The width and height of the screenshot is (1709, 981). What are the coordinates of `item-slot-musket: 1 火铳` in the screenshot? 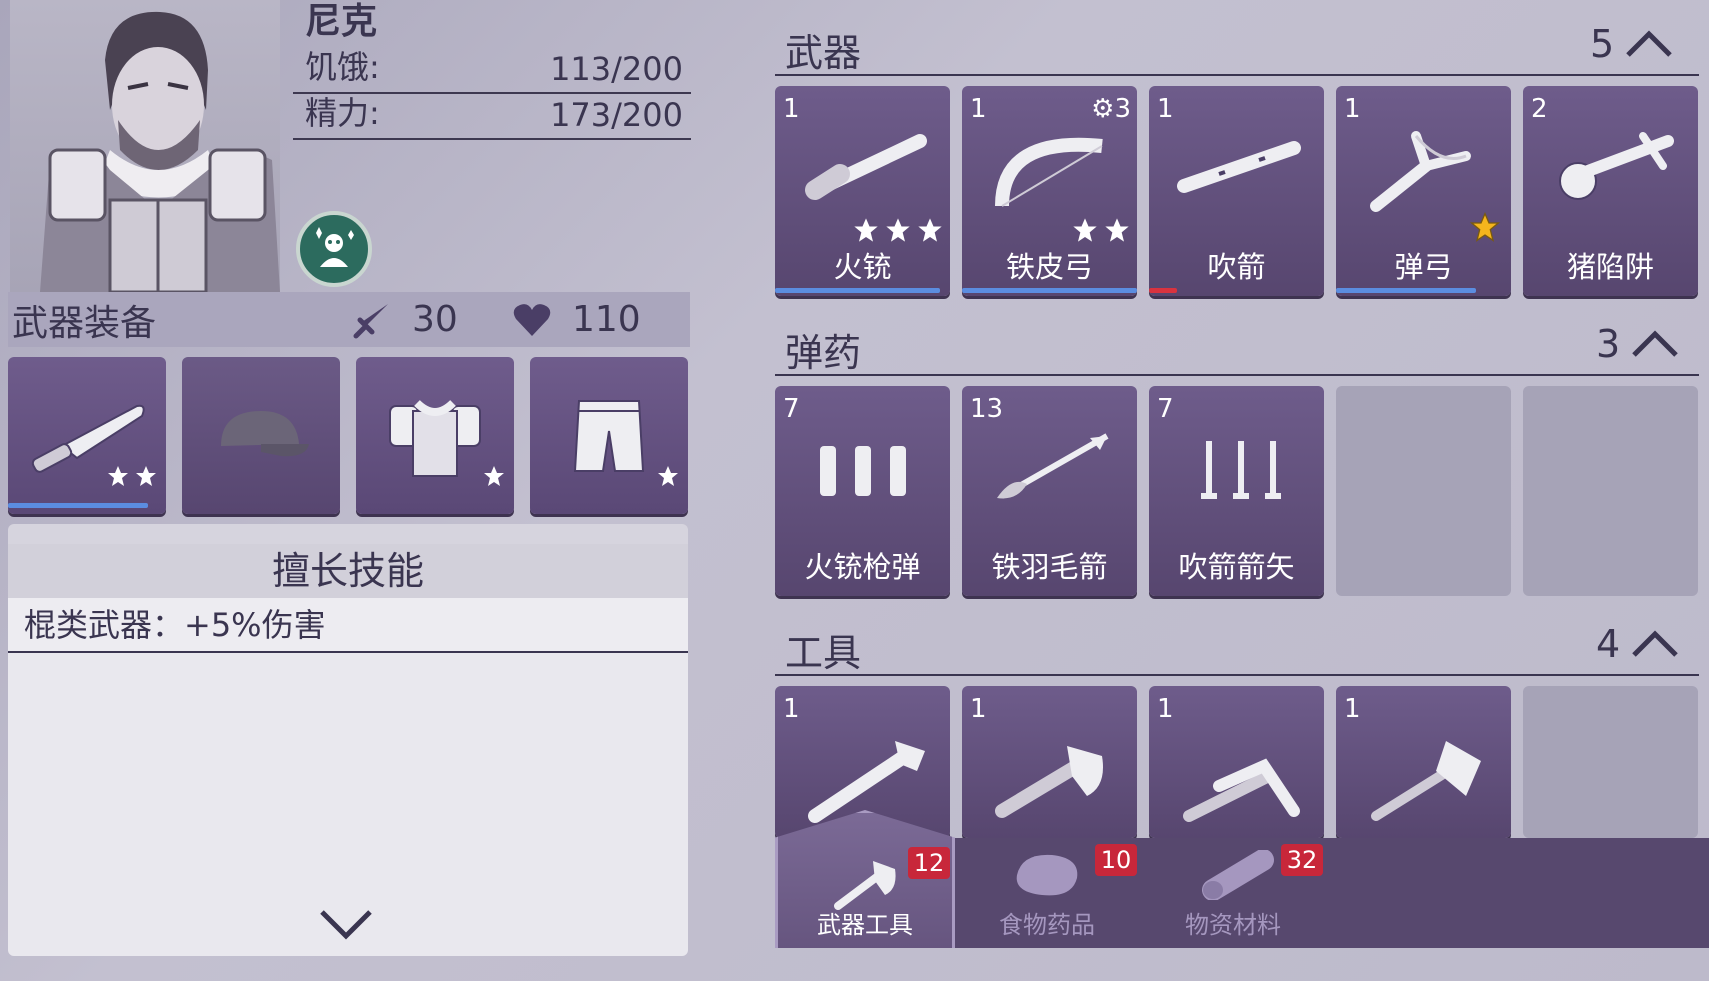 It's located at (862, 191).